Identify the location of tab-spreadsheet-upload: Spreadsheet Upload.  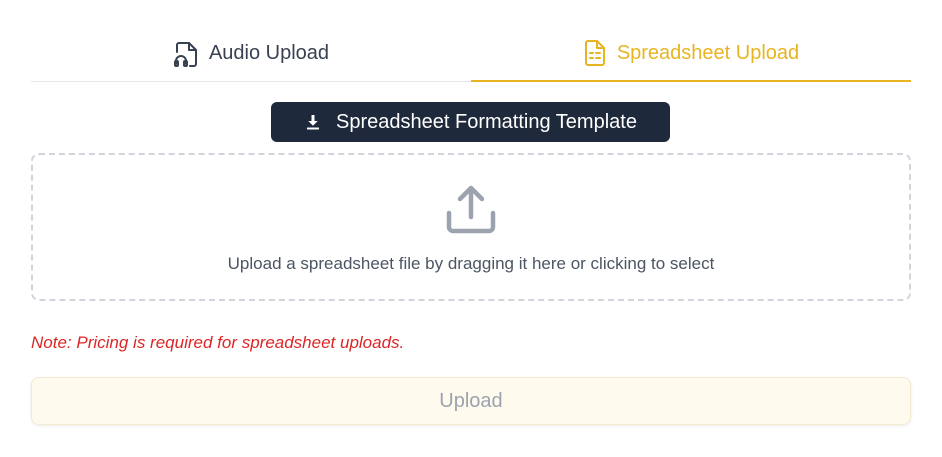
(691, 54).